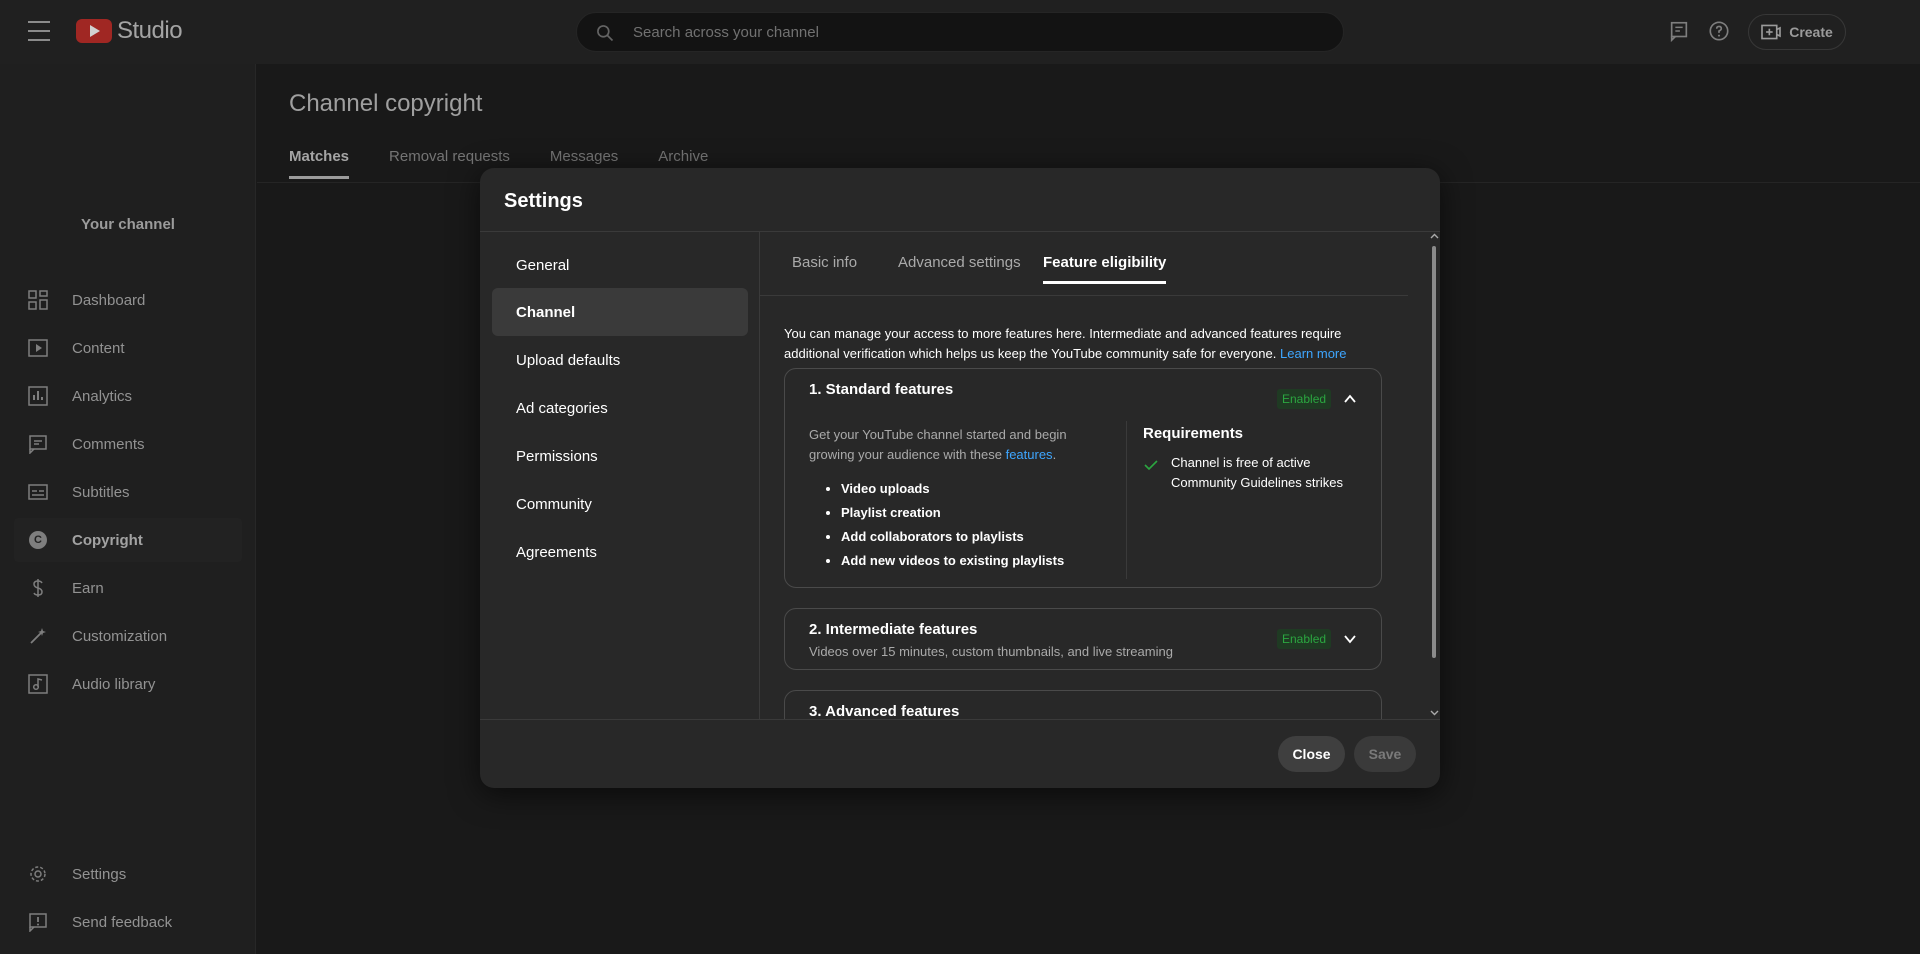  I want to click on card-title: 3. Advanced features, so click(884, 711).